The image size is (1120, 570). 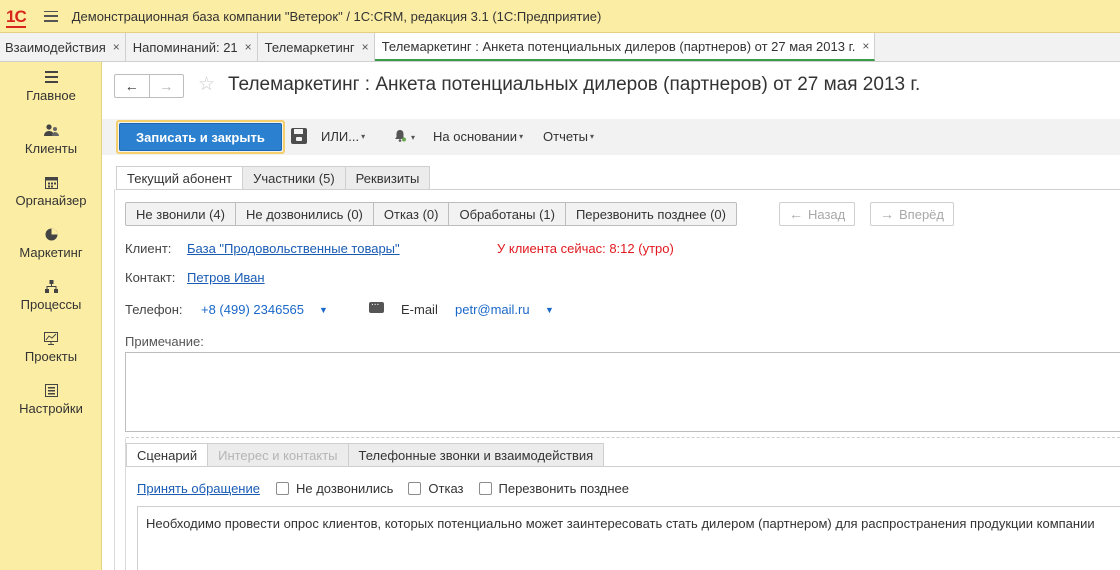 I want to click on not-reached-checkbox, so click(x=282, y=488).